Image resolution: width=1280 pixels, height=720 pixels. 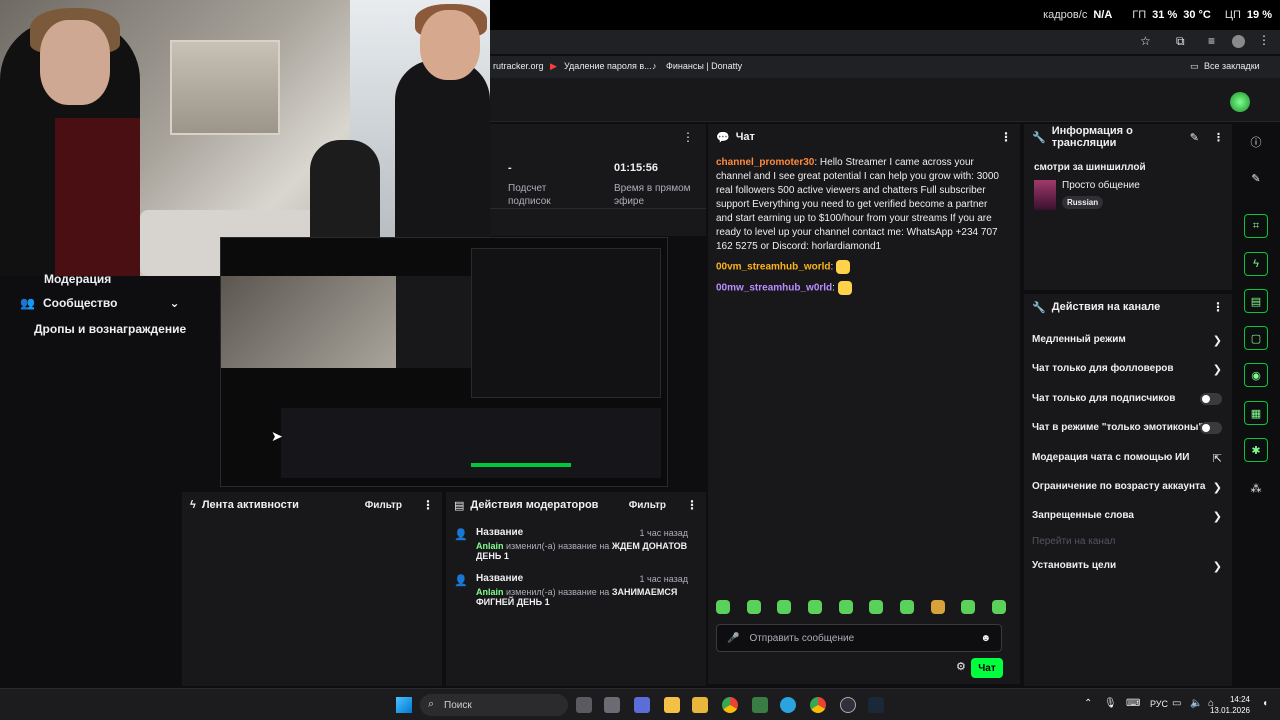 I want to click on sidebar-item-moderation: Модерация, so click(x=77, y=279).